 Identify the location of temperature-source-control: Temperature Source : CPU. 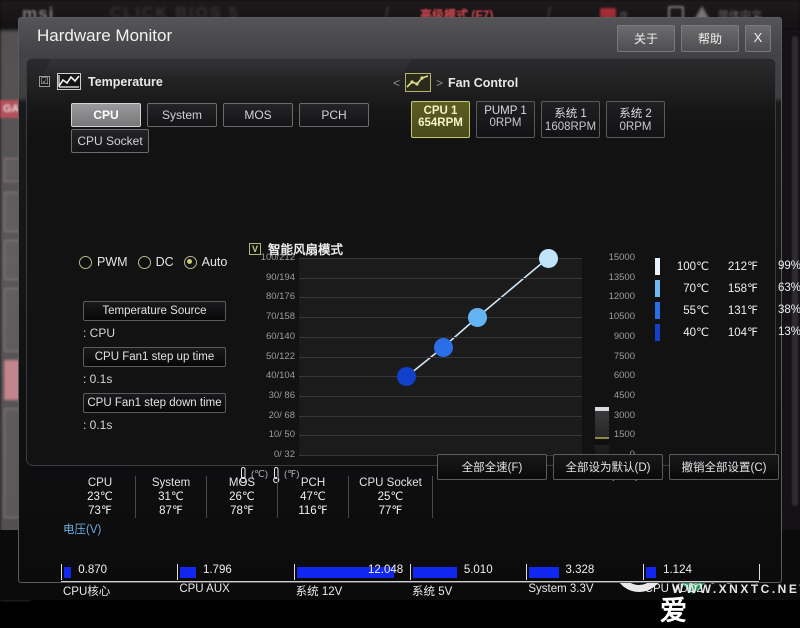
(154, 320).